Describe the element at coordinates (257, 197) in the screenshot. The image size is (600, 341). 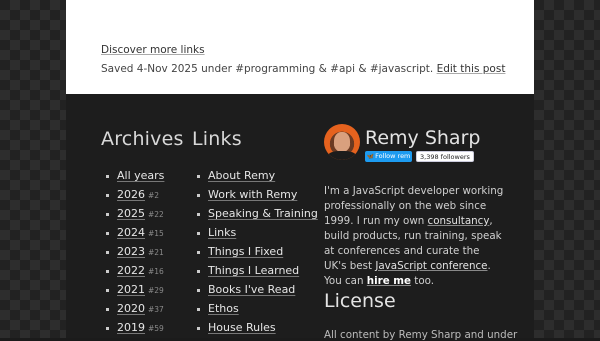
I see `link-item: Work with Remy` at that location.